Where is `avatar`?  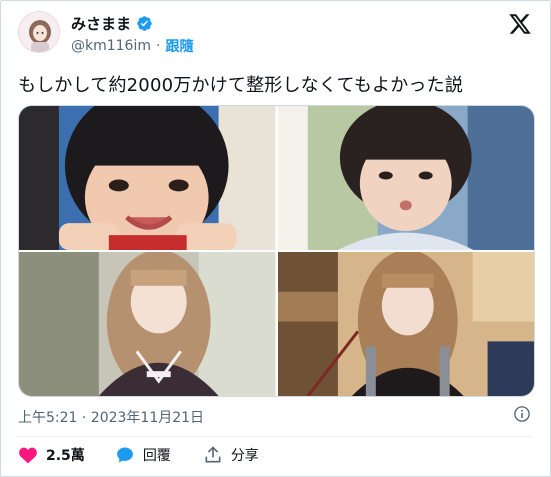 avatar is located at coordinates (39, 32).